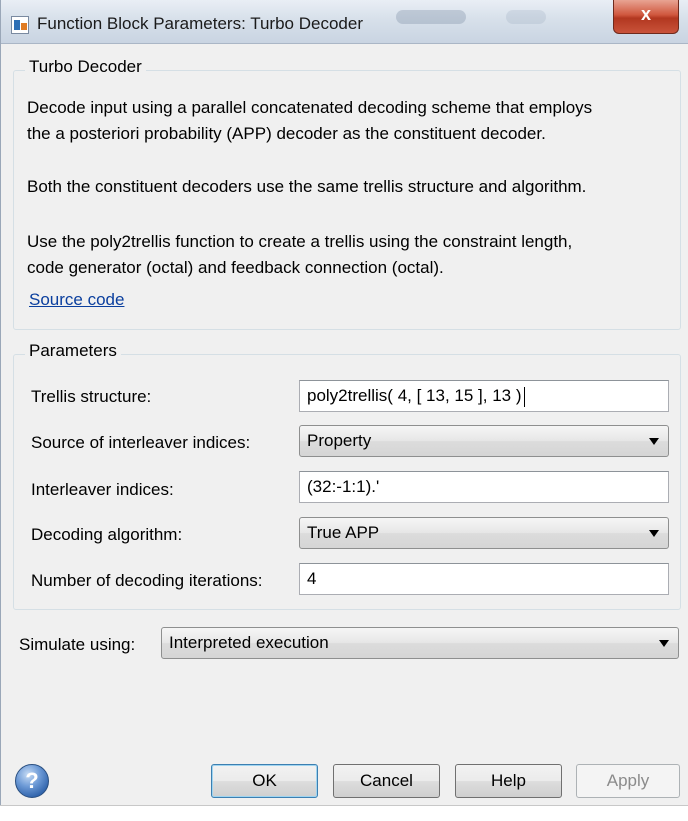 The width and height of the screenshot is (688, 821). Describe the element at coordinates (141, 442) in the screenshot. I see `interleaver-source-label: Source of interleaver indices:` at that location.